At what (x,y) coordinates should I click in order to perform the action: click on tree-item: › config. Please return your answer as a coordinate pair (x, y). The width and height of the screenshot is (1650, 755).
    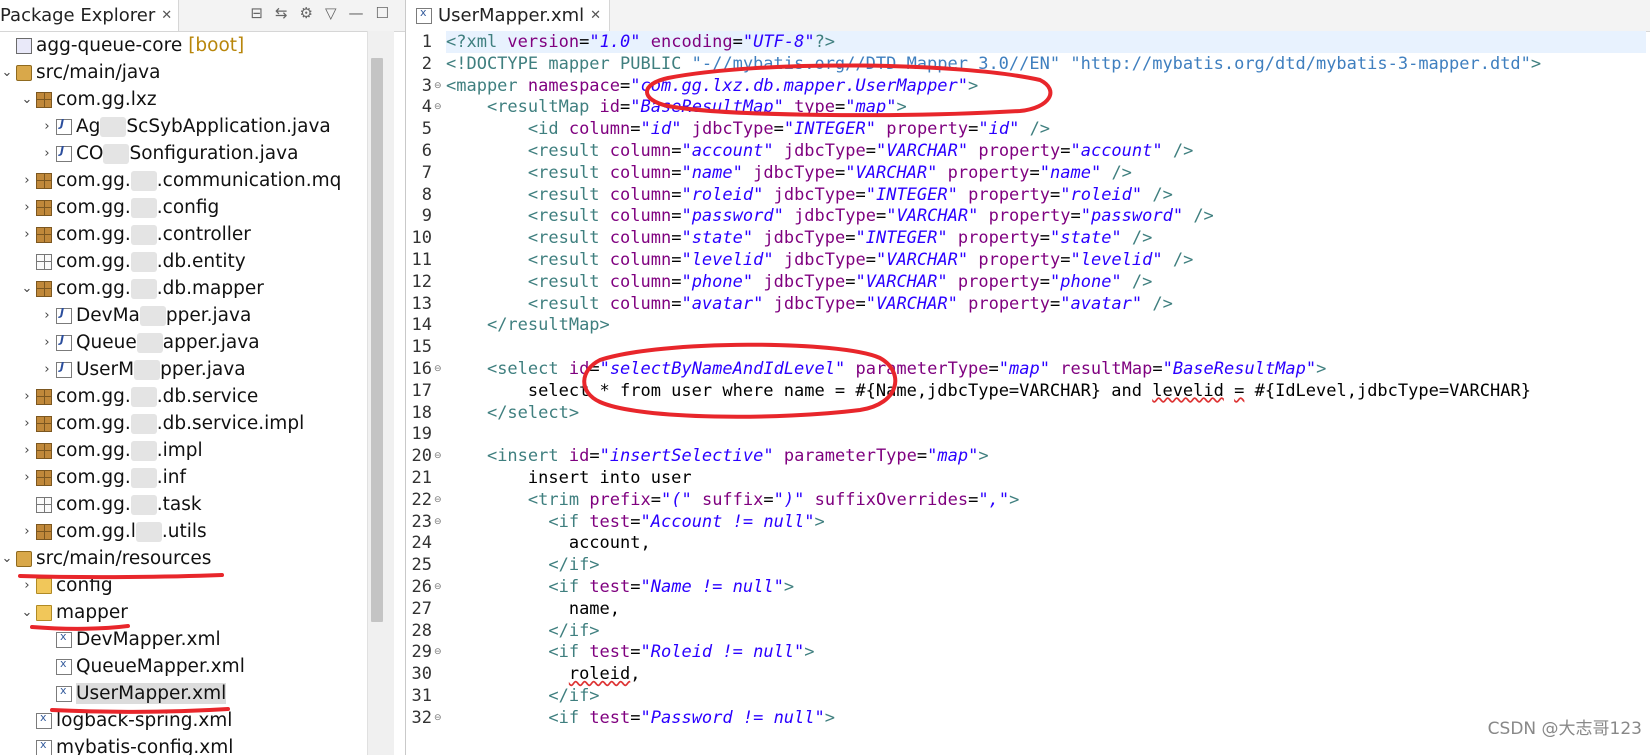
    Looking at the image, I should click on (66, 585).